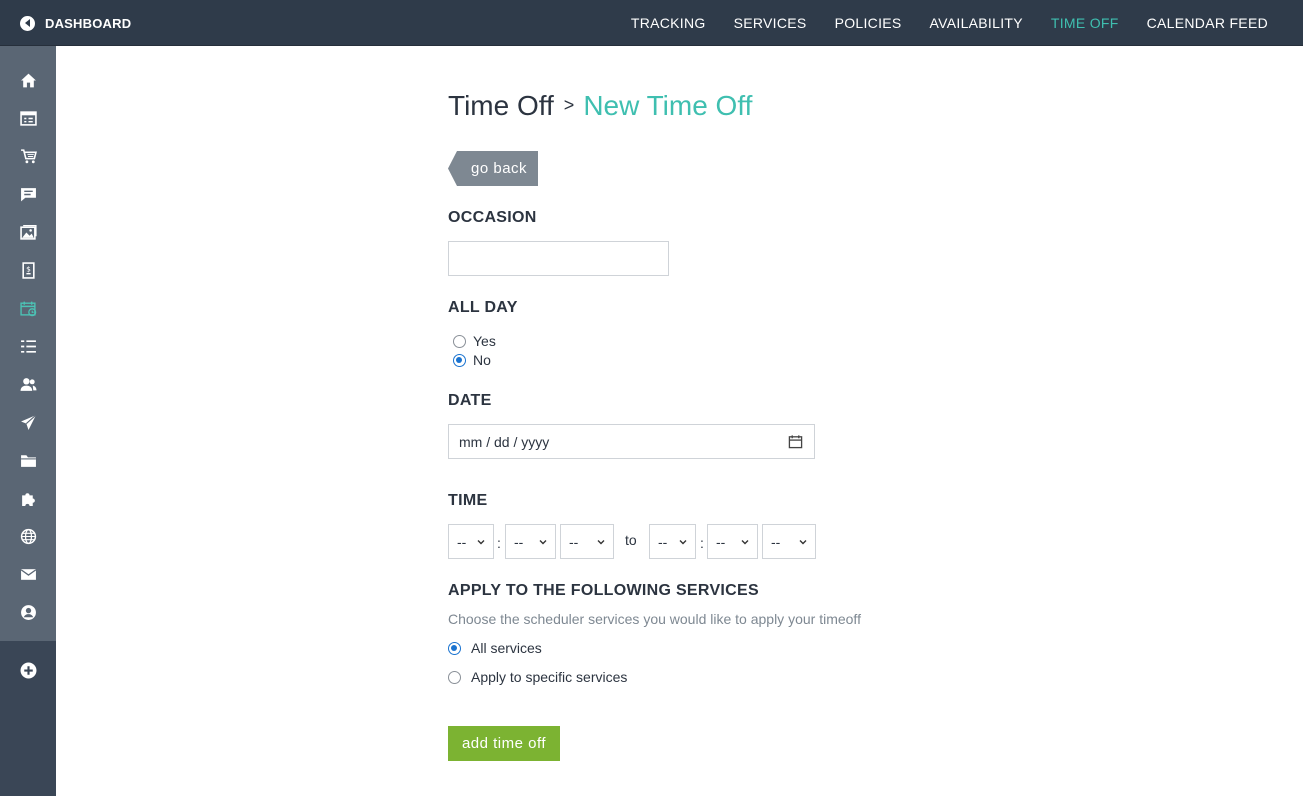  What do you see at coordinates (459, 360) in the screenshot?
I see `all-day-no-radio` at bounding box center [459, 360].